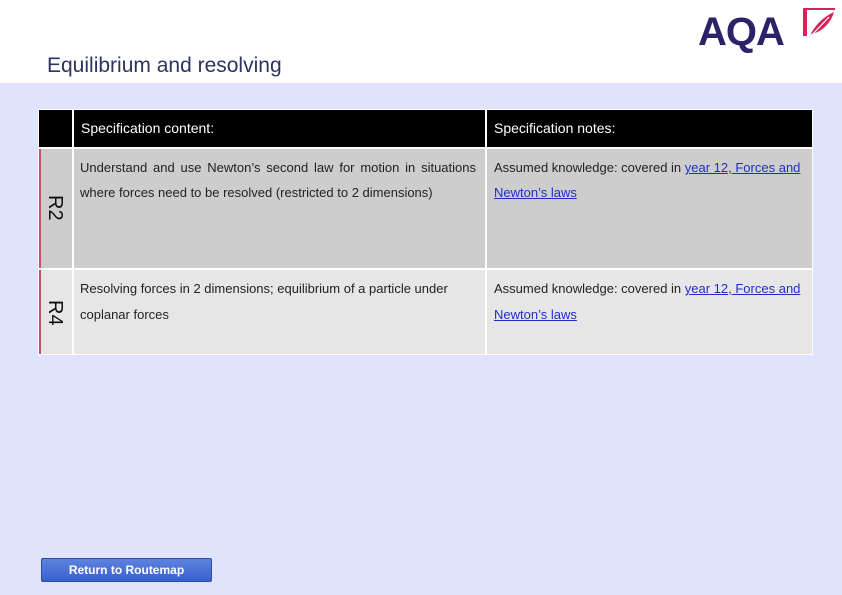 This screenshot has height=595, width=842. I want to click on spec-code-cell: R4, so click(55, 312).